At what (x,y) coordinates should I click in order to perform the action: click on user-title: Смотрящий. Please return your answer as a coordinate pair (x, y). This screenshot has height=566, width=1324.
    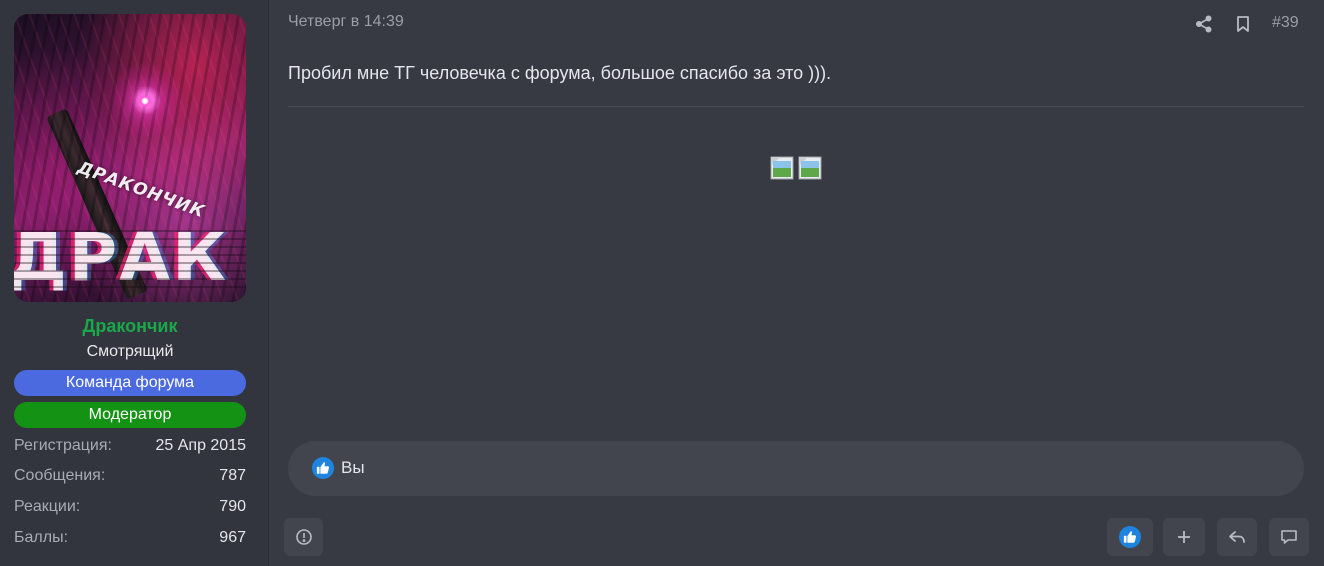
    Looking at the image, I should click on (130, 351).